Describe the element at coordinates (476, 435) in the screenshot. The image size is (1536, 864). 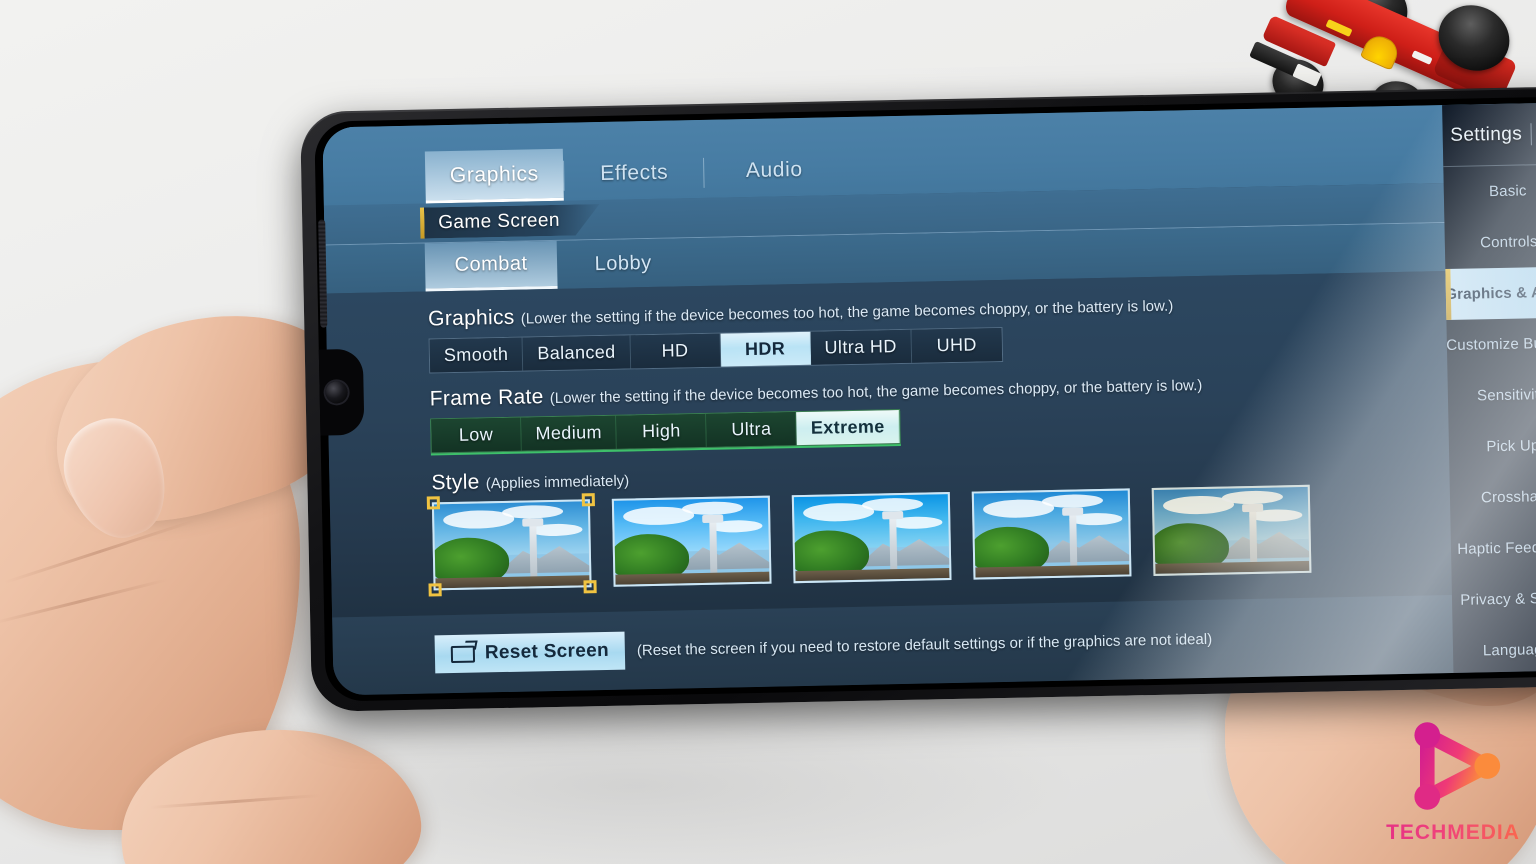
I see `frame-rate-option-low: Low` at that location.